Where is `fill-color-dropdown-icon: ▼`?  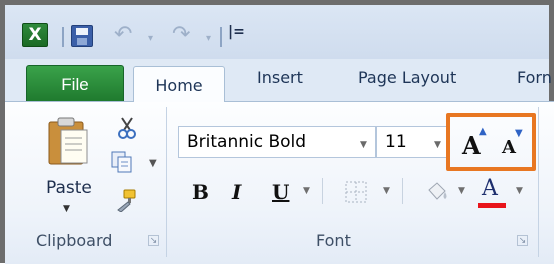
fill-color-dropdown-icon: ▼ is located at coordinates (461, 191).